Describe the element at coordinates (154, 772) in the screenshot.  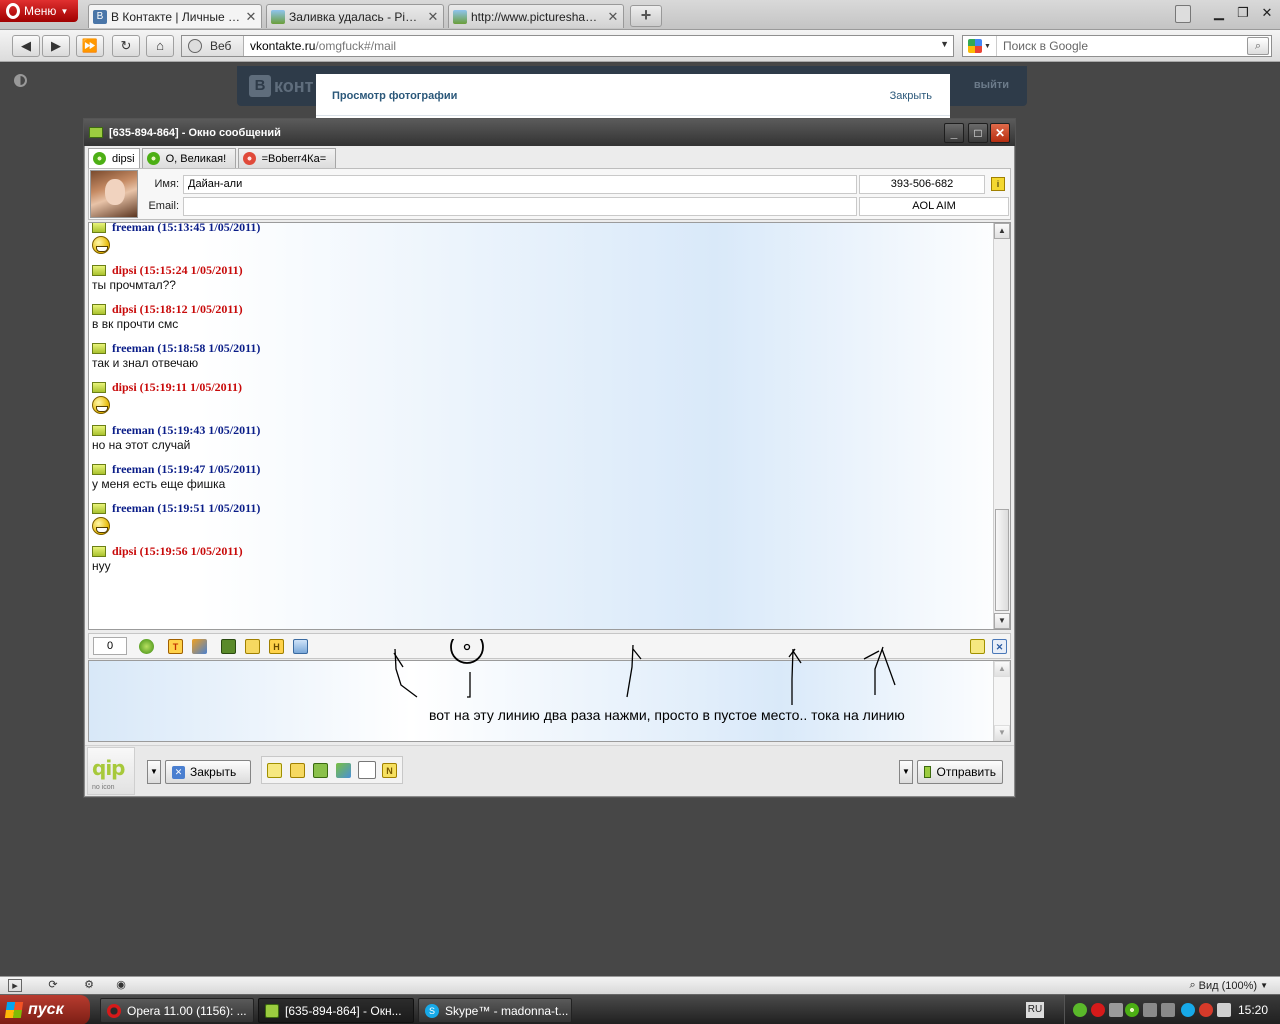
I see `close-options-dropdown: ▼` at that location.